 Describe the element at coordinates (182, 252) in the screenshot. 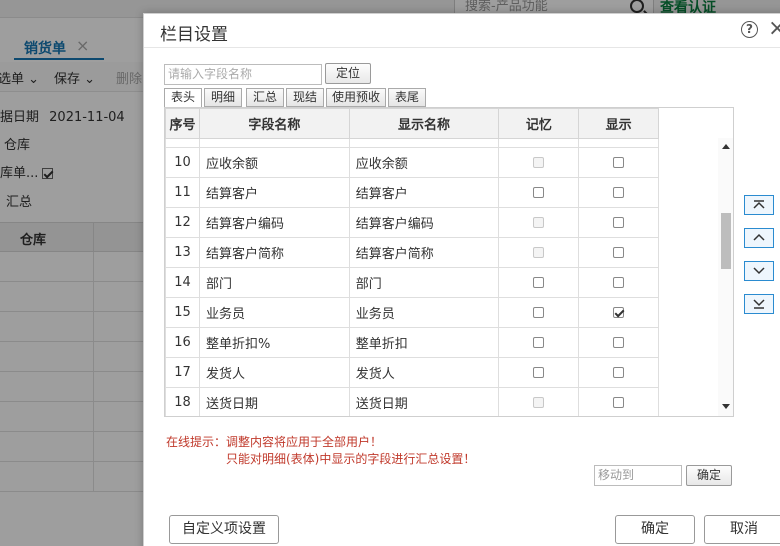

I see `row-number: 13` at that location.